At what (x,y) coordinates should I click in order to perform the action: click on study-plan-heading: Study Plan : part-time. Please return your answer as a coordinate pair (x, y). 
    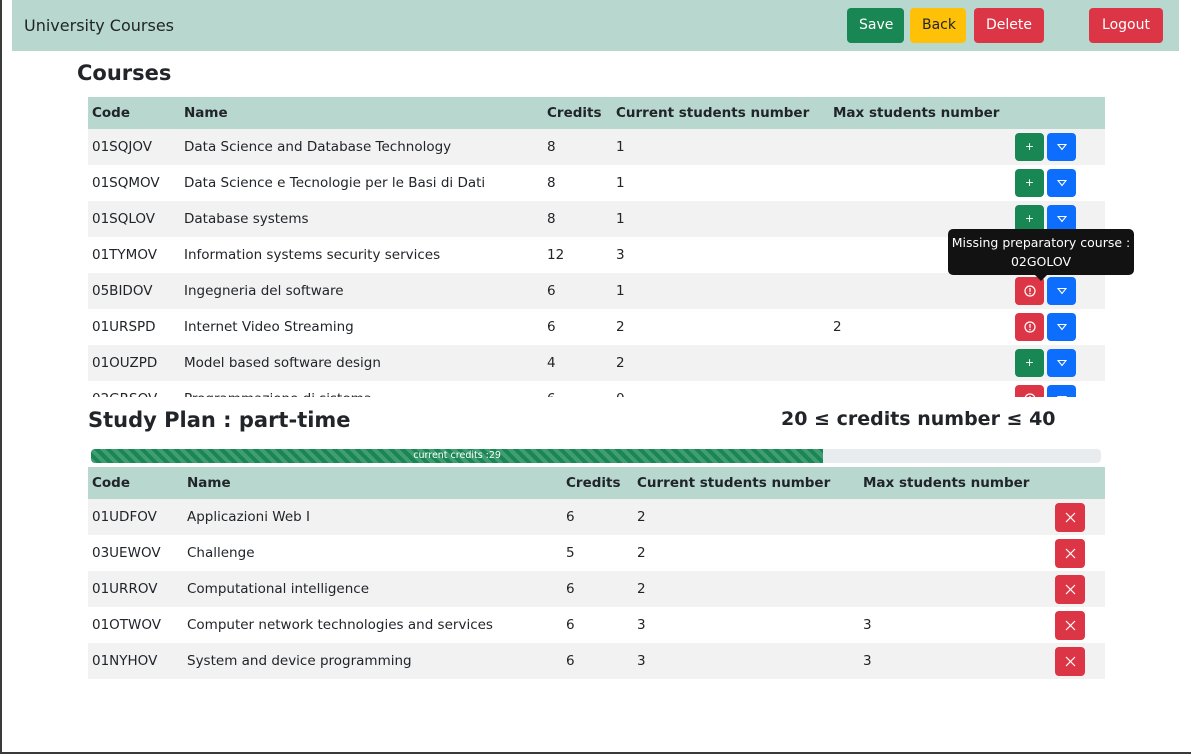
    Looking at the image, I should click on (219, 420).